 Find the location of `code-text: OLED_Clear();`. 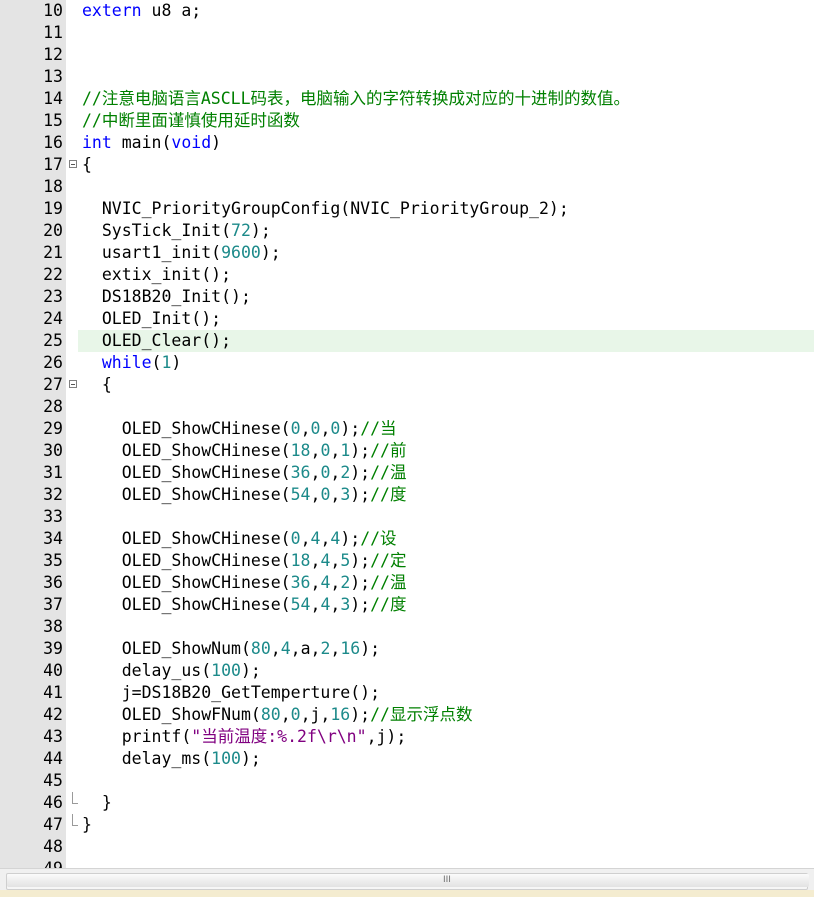

code-text: OLED_Clear(); is located at coordinates (156, 341).